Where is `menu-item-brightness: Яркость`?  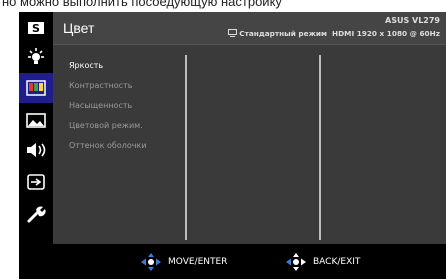
menu-item-brightness: Яркость is located at coordinates (108, 66).